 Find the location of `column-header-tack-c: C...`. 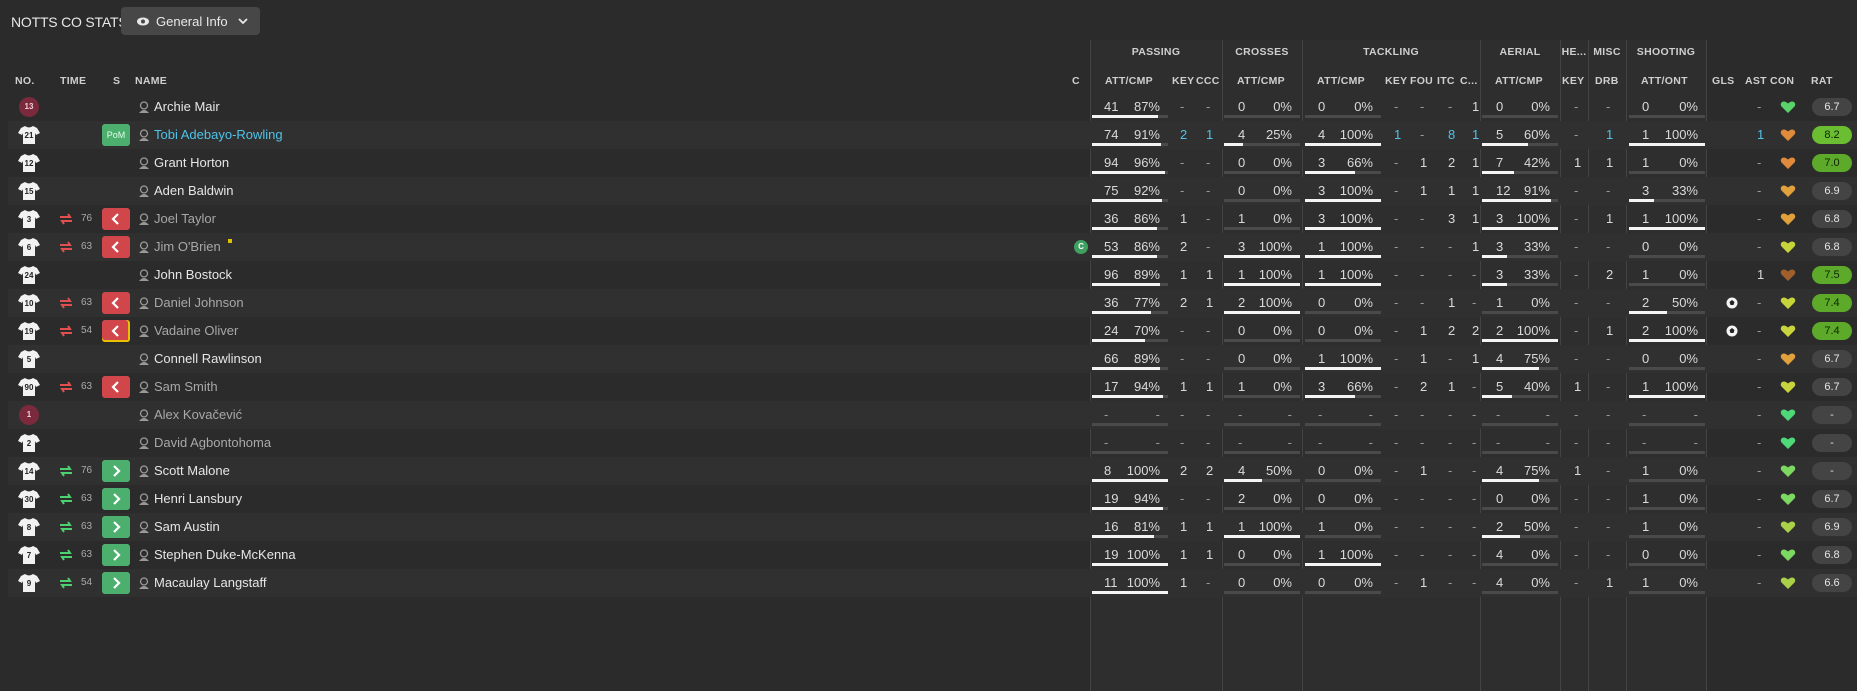

column-header-tack-c: C... is located at coordinates (1469, 81).